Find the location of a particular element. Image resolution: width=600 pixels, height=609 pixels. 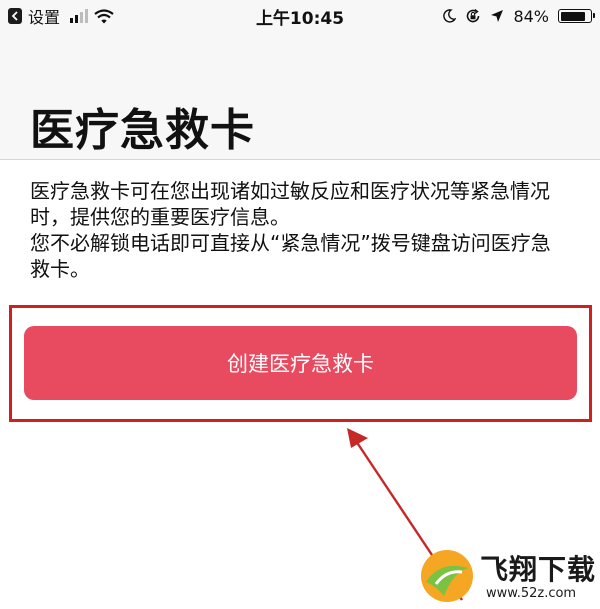

location-icon is located at coordinates (497, 16).